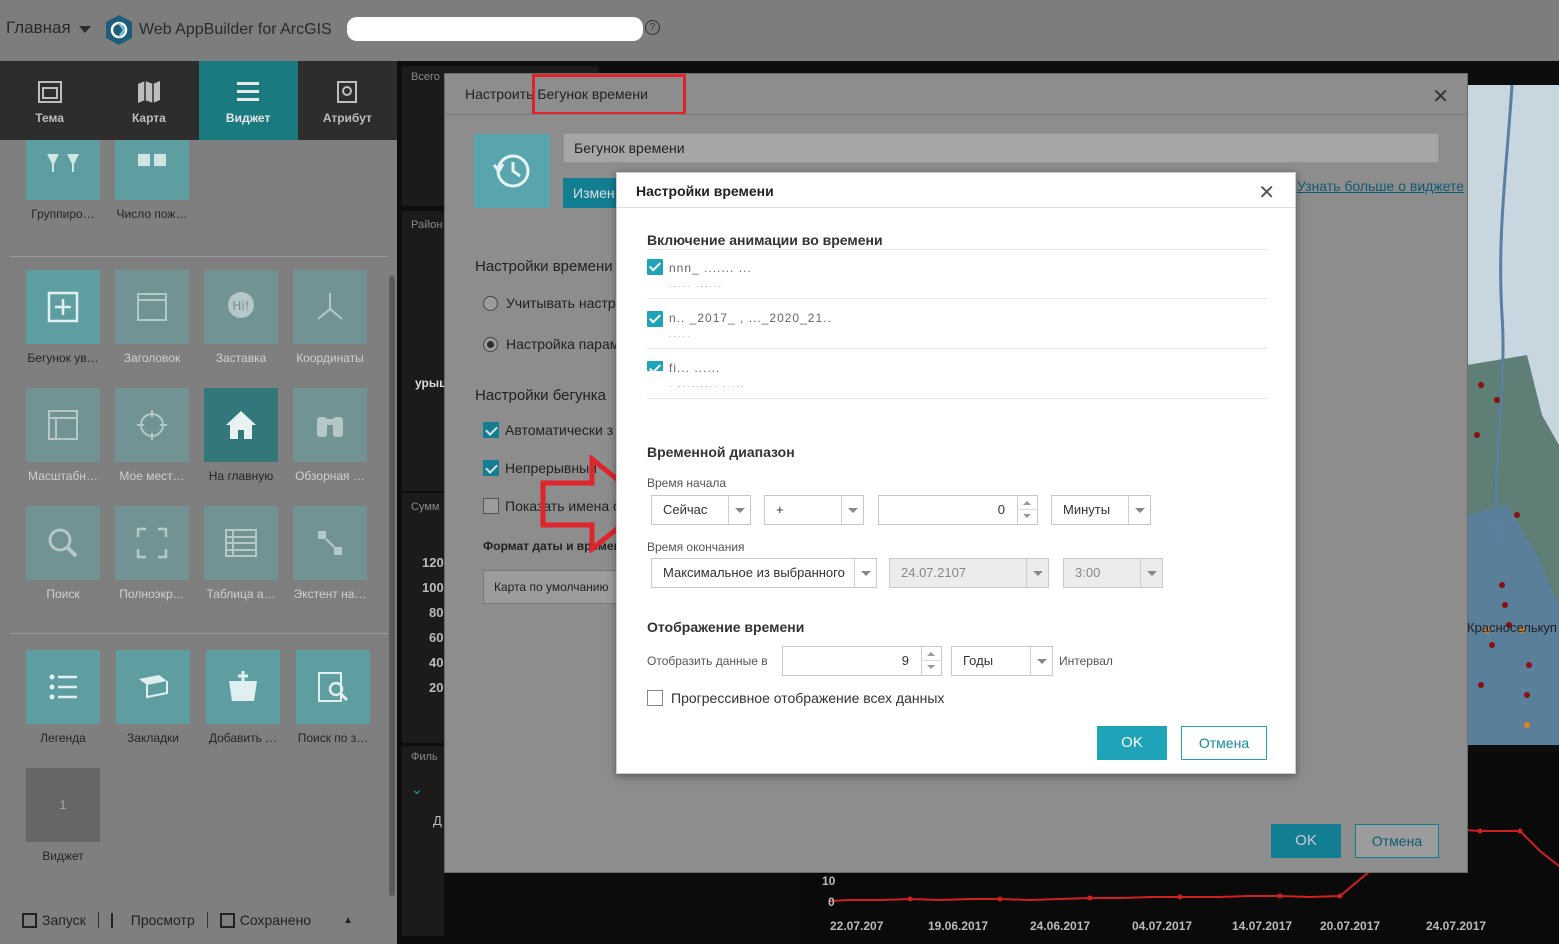 This screenshot has width=1559, height=944. Describe the element at coordinates (423, 841) in the screenshot. I see `preview-panel-filter` at that location.